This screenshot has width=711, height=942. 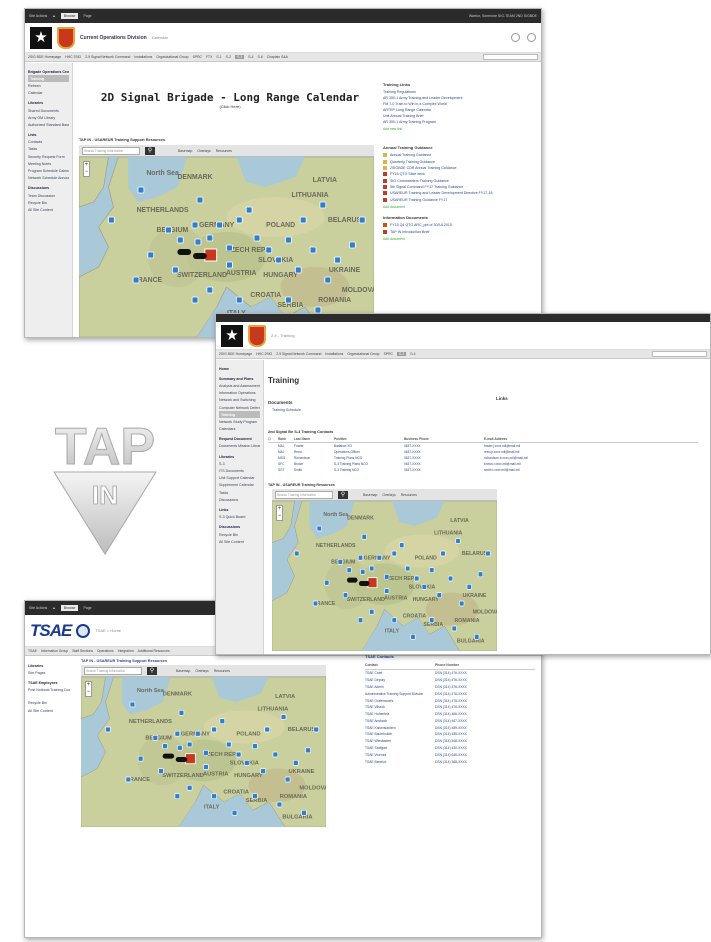 I want to click on table-cell: richardson.b.xxxx.mil@mail.mil, so click(x=544, y=458).